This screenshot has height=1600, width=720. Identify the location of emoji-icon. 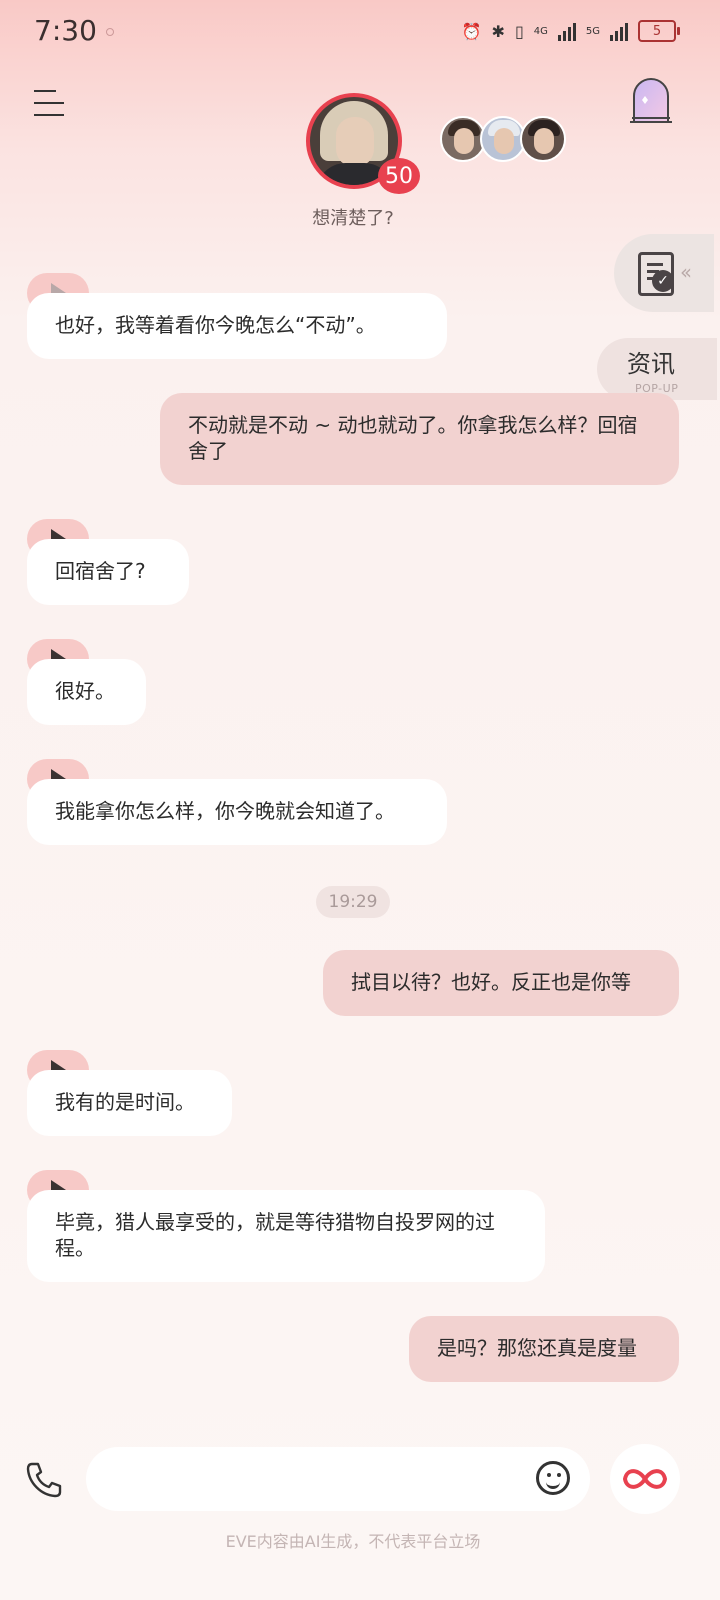
(553, 1478).